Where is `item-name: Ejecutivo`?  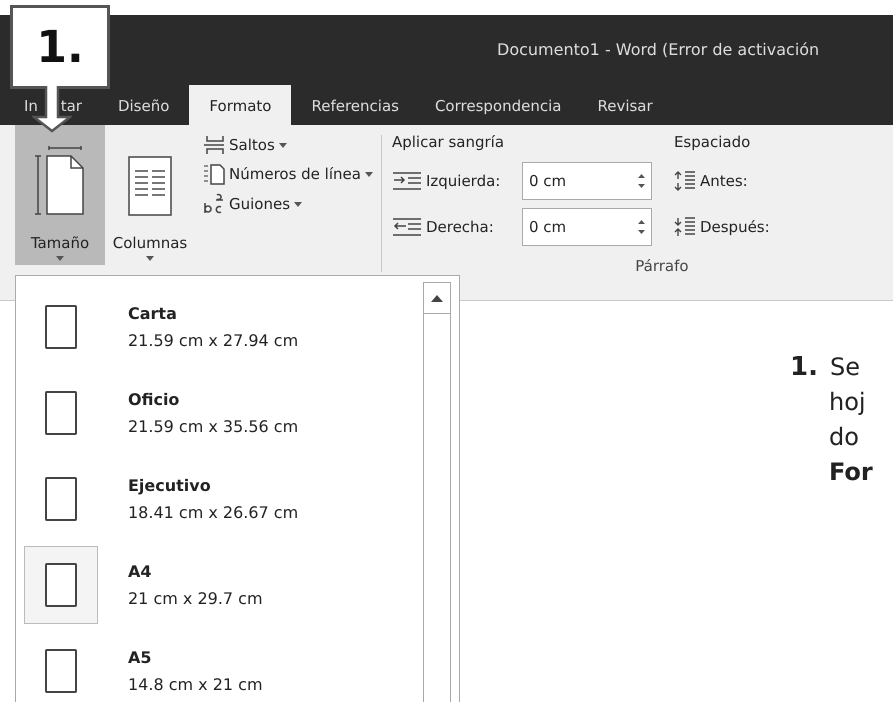 item-name: Ejecutivo is located at coordinates (170, 485).